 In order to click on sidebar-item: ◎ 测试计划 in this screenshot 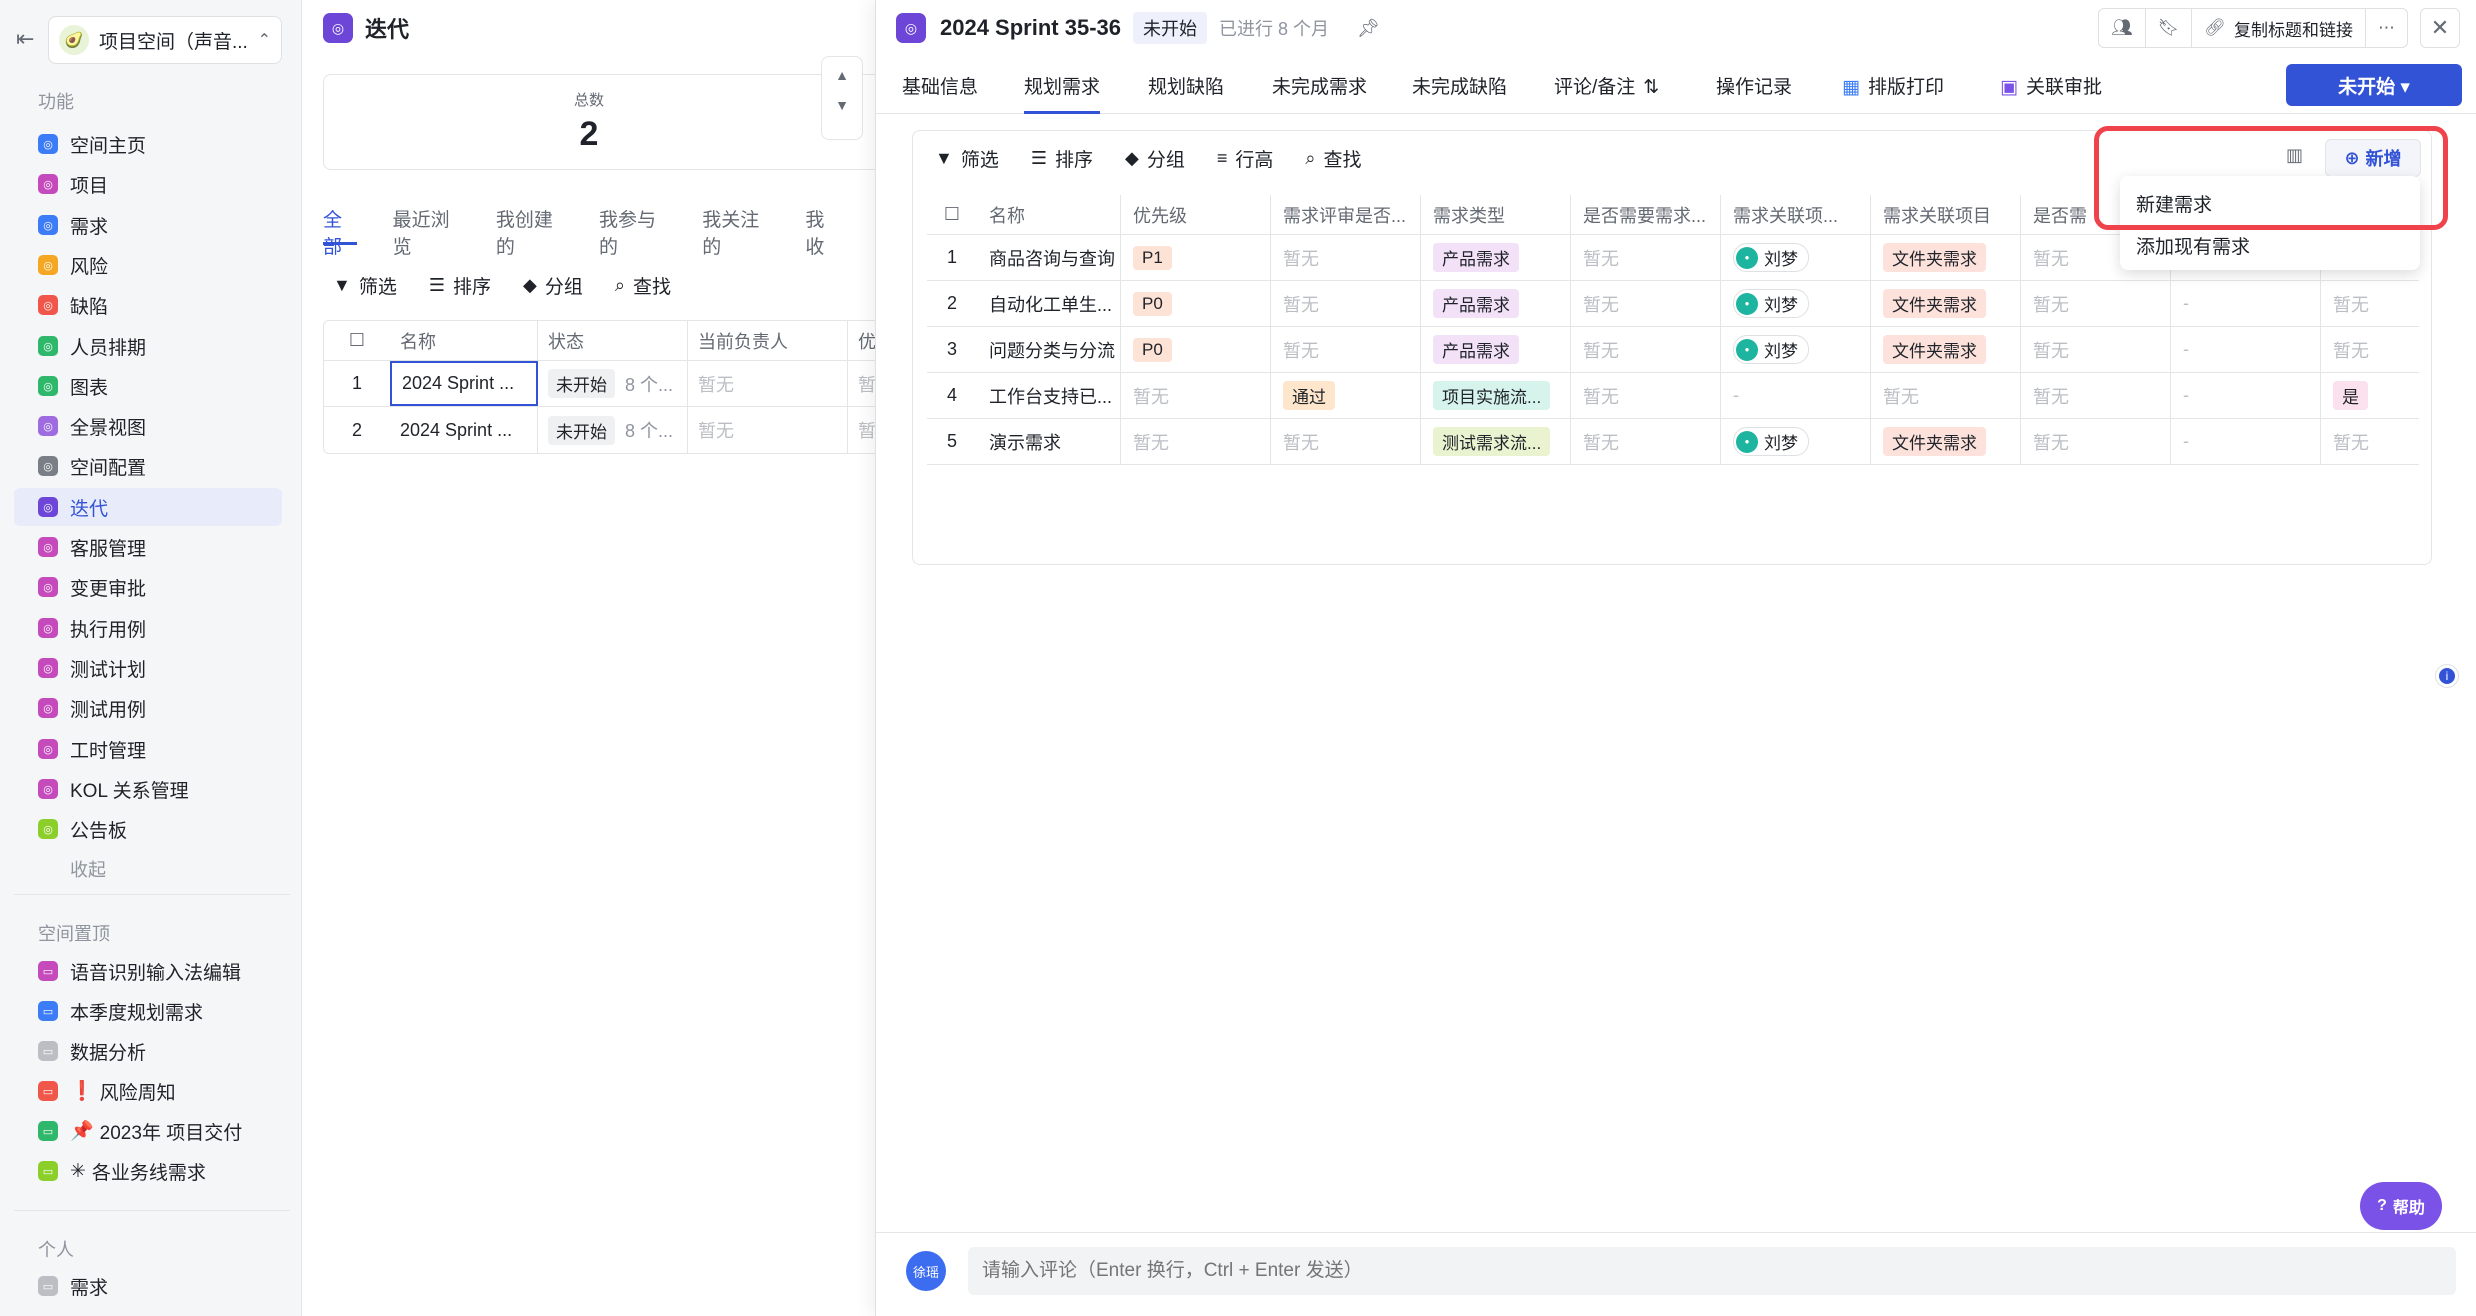, I will do `click(148, 668)`.